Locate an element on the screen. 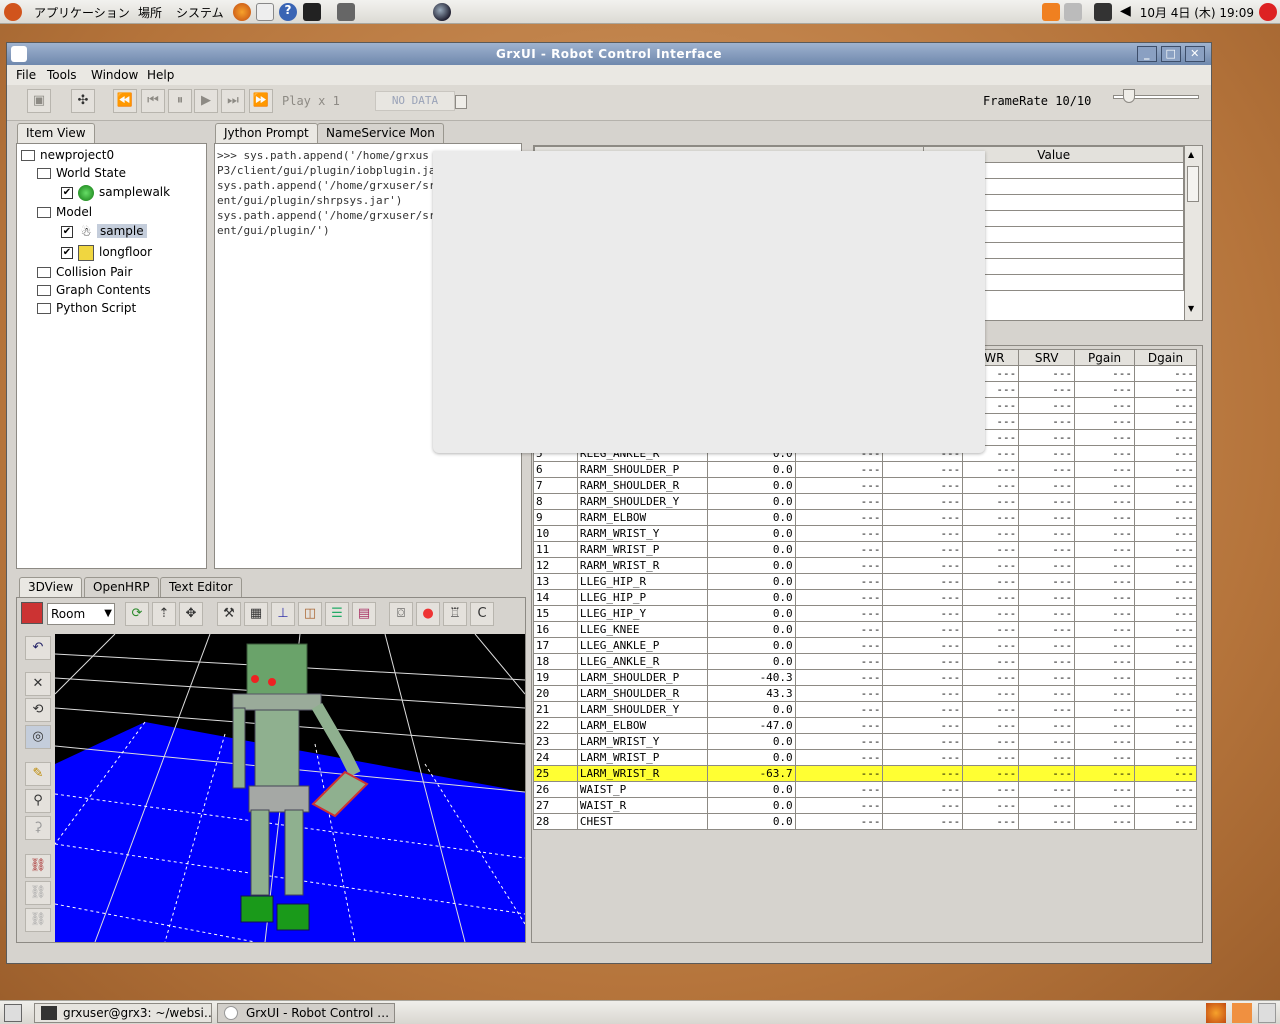 The image size is (1280, 1024). tree-model: Model is located at coordinates (64, 212).